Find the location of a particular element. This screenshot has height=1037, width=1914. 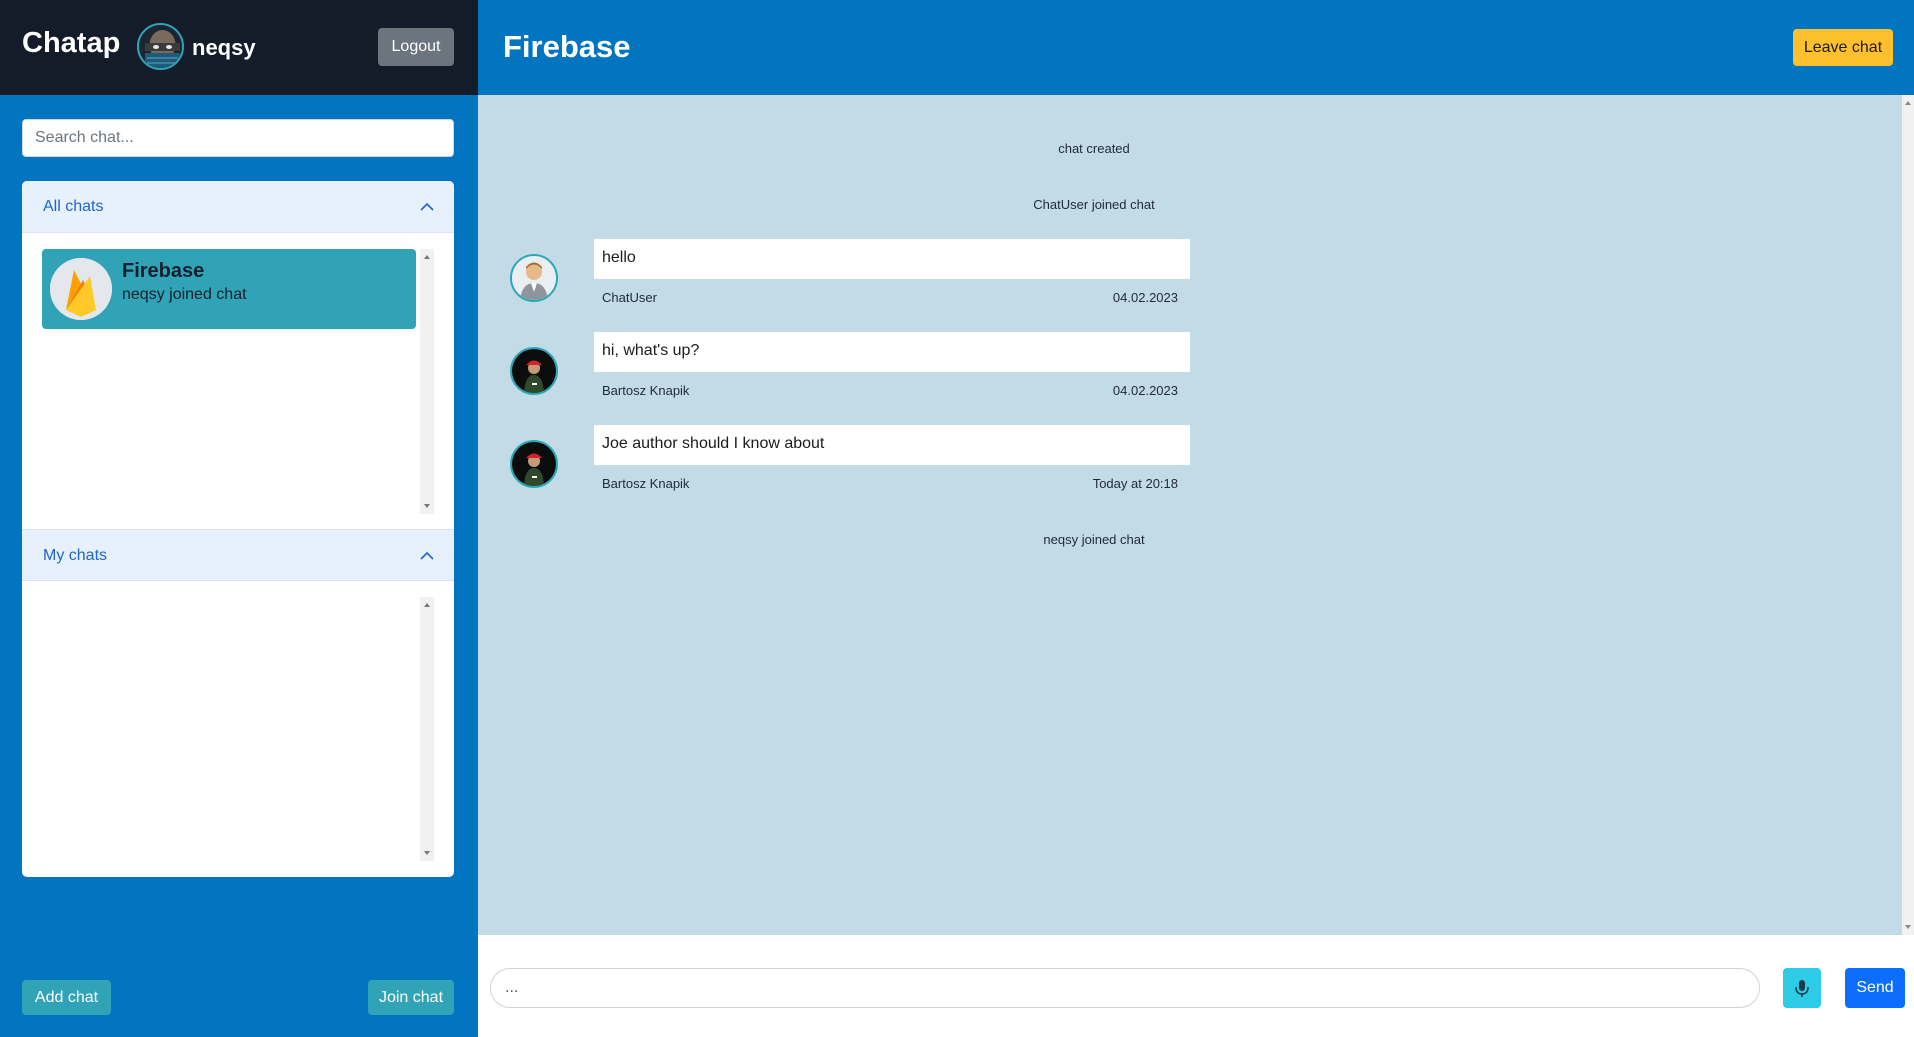

messages-scrollbar is located at coordinates (1908, 515).